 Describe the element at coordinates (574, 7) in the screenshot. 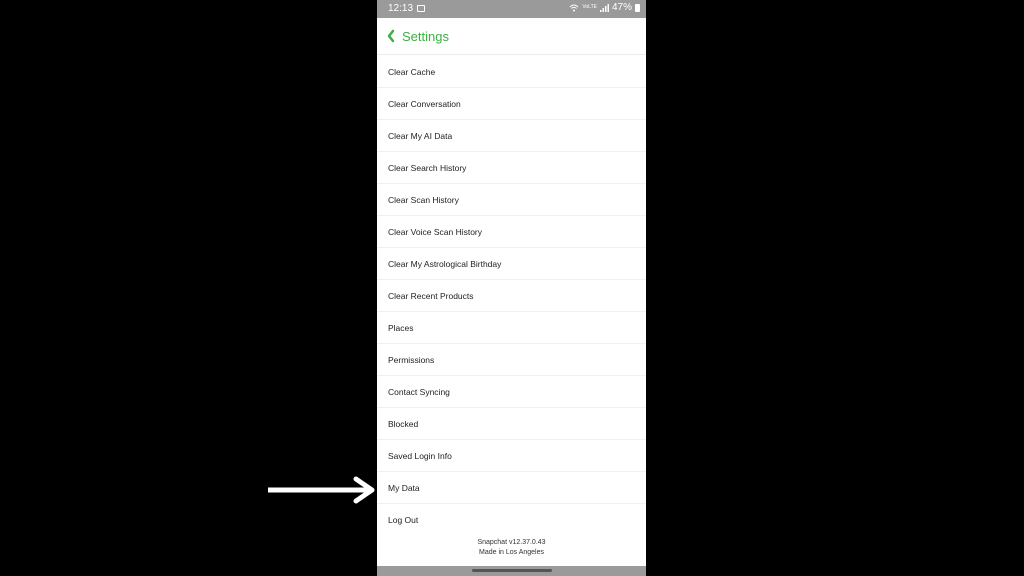

I see `wifi-icon` at that location.